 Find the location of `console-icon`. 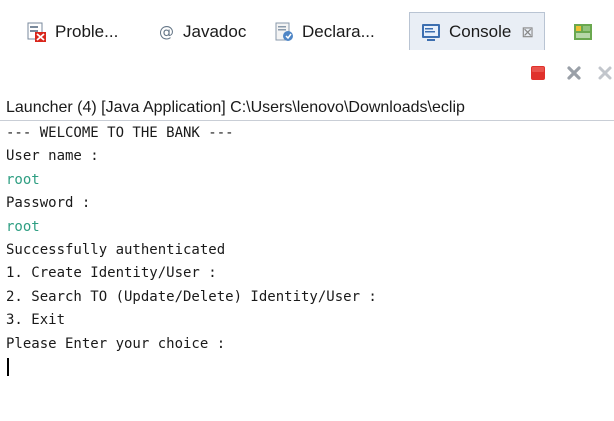

console-icon is located at coordinates (431, 32).